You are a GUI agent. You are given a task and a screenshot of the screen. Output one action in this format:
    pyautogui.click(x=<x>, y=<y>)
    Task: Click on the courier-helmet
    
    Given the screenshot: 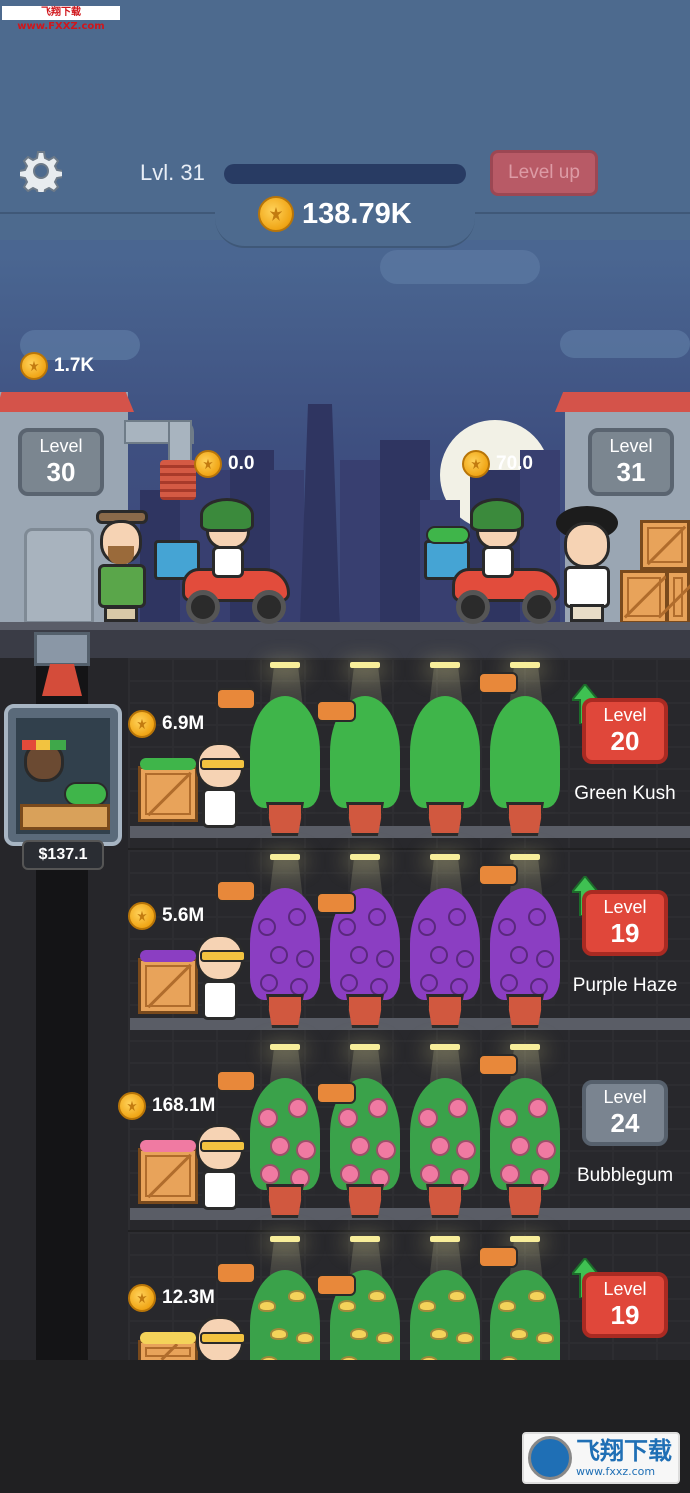 What is the action you would take?
    pyautogui.click(x=227, y=515)
    